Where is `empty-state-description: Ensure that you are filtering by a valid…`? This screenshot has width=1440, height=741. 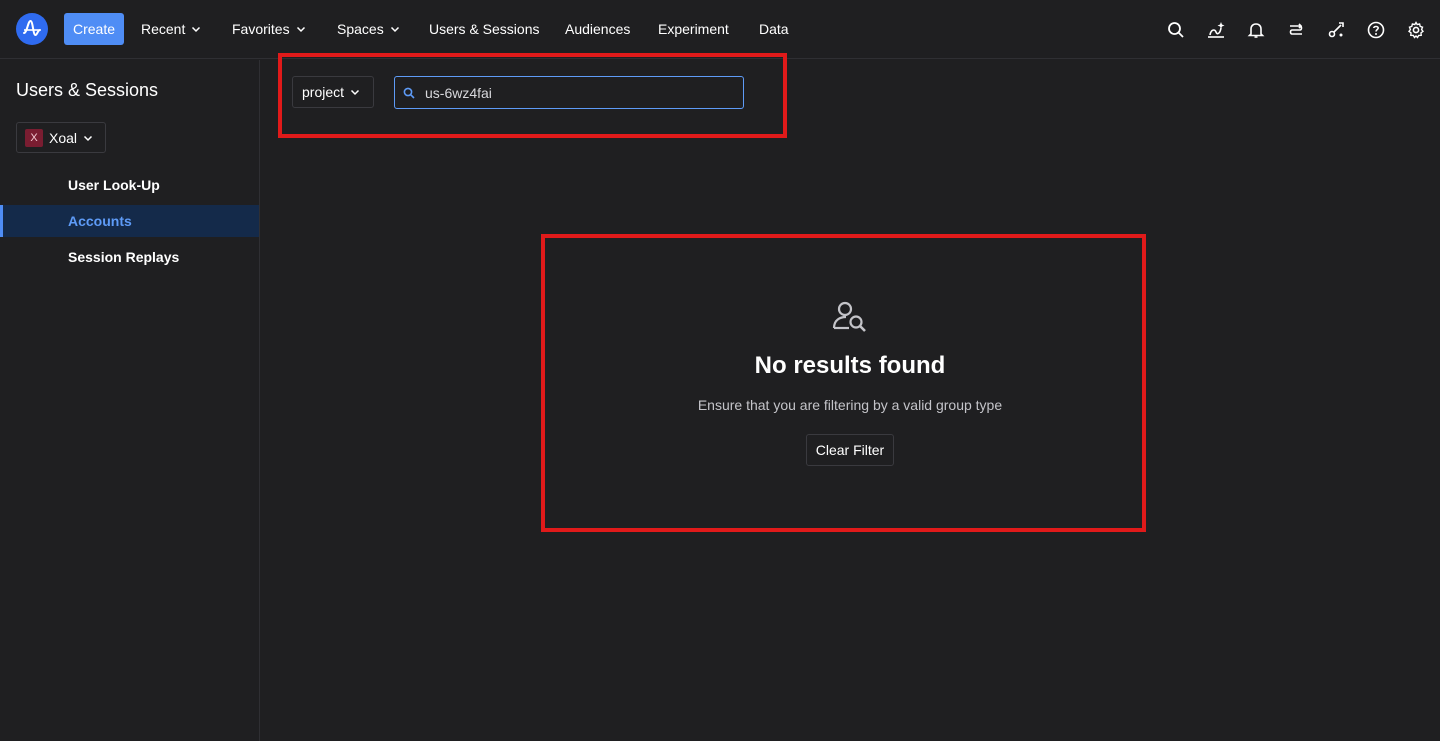
empty-state-description: Ensure that you are filtering by a valid… is located at coordinates (850, 405).